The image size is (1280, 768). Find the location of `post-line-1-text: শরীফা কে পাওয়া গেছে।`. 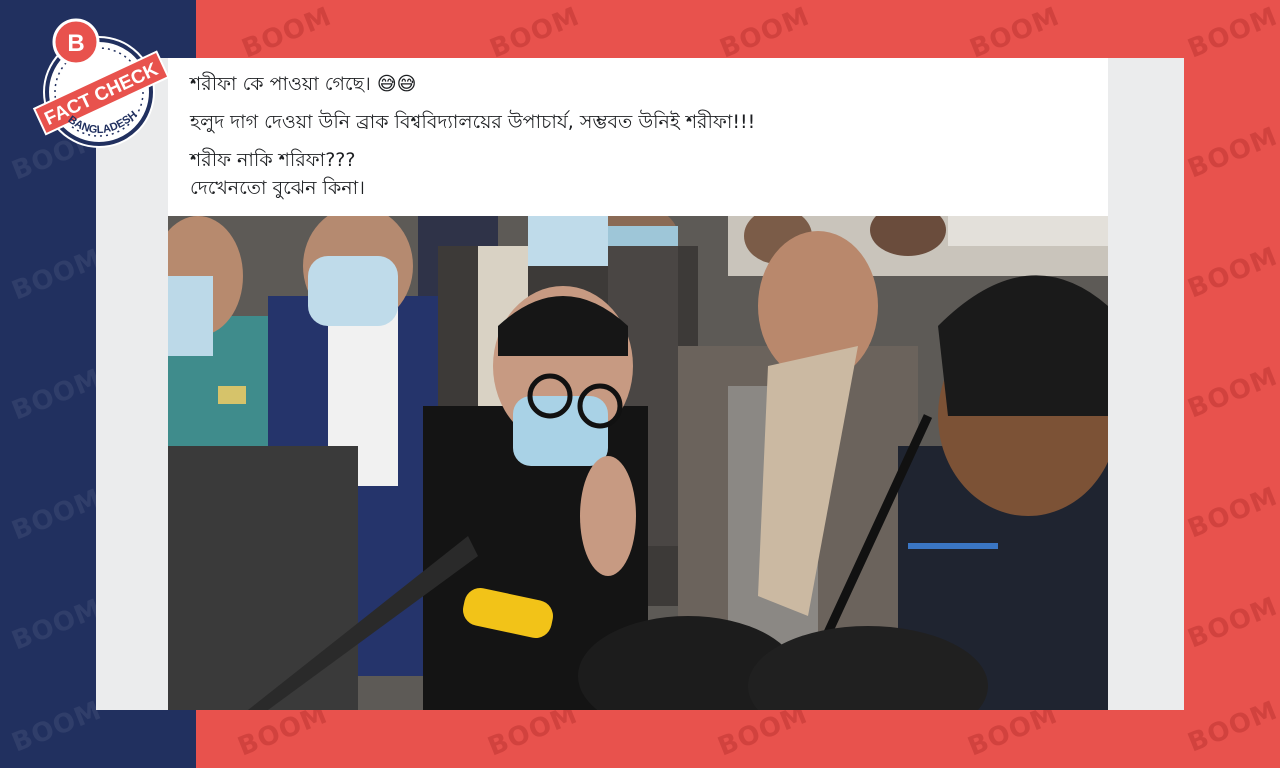

post-line-1-text: শরীফা কে পাওয়া গেছে। is located at coordinates (280, 84).